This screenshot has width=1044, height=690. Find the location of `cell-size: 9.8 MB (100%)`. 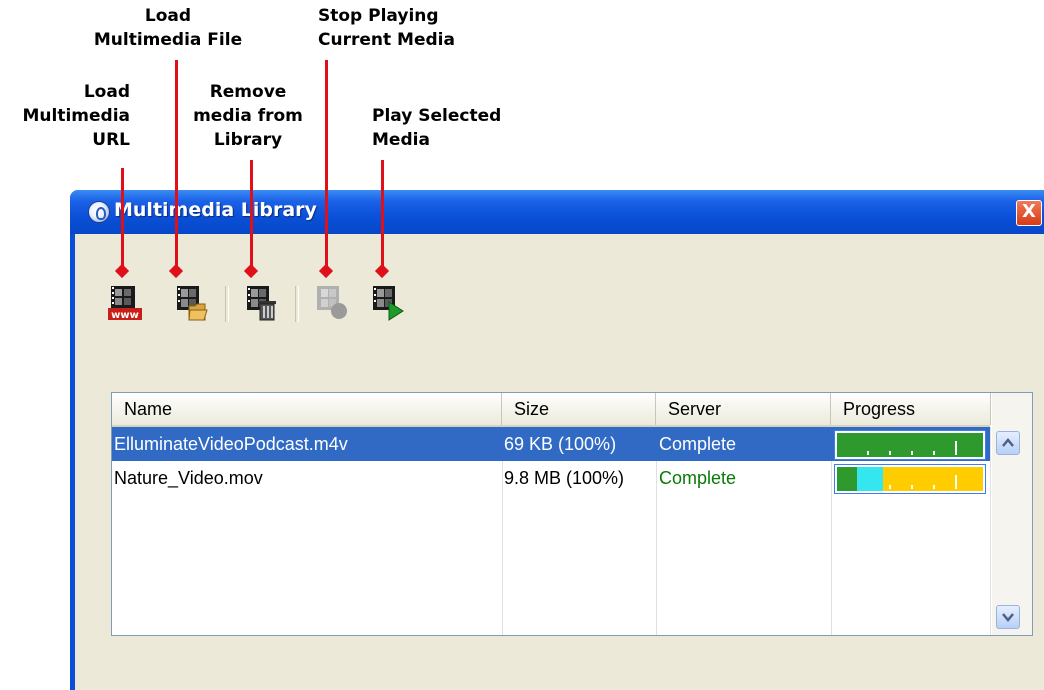

cell-size: 9.8 MB (100%) is located at coordinates (564, 478).